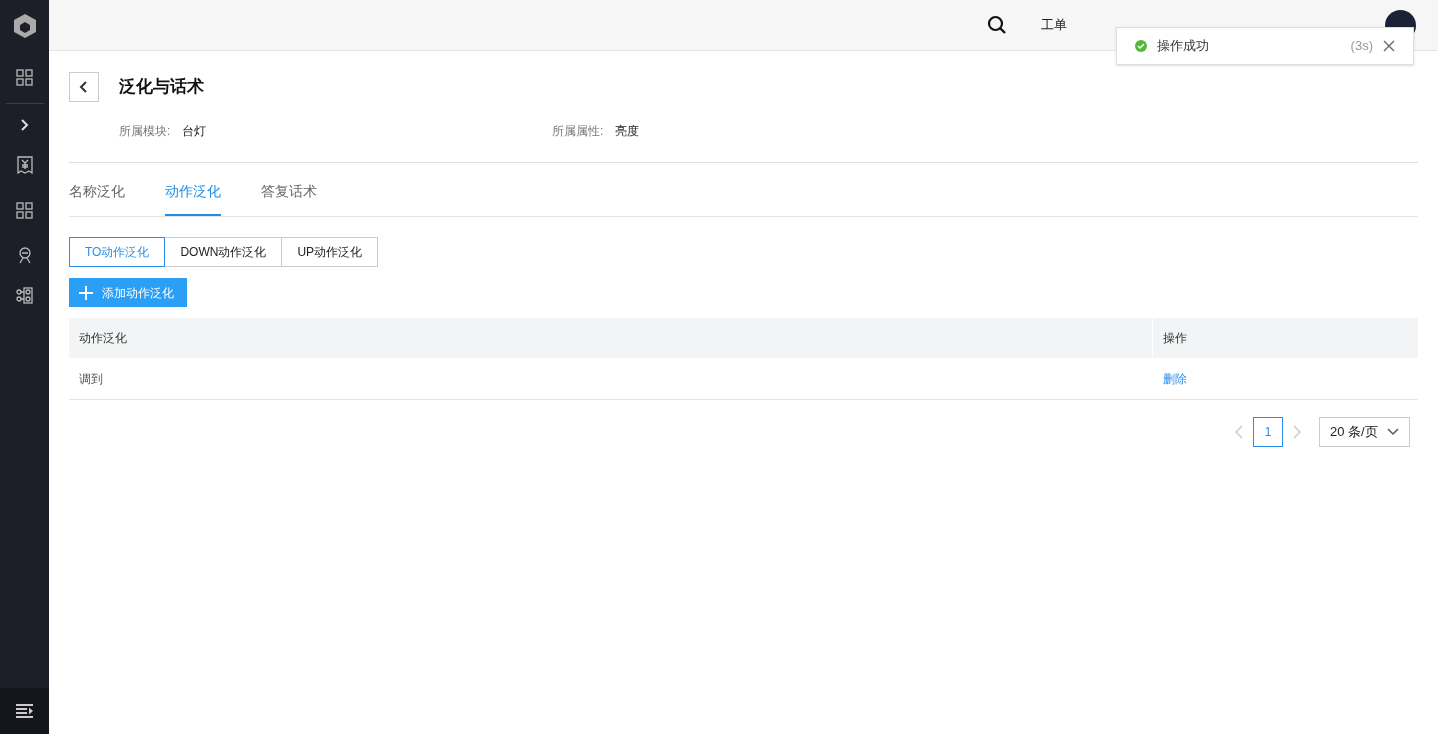  Describe the element at coordinates (1175, 338) in the screenshot. I see `column-header: 操作` at that location.